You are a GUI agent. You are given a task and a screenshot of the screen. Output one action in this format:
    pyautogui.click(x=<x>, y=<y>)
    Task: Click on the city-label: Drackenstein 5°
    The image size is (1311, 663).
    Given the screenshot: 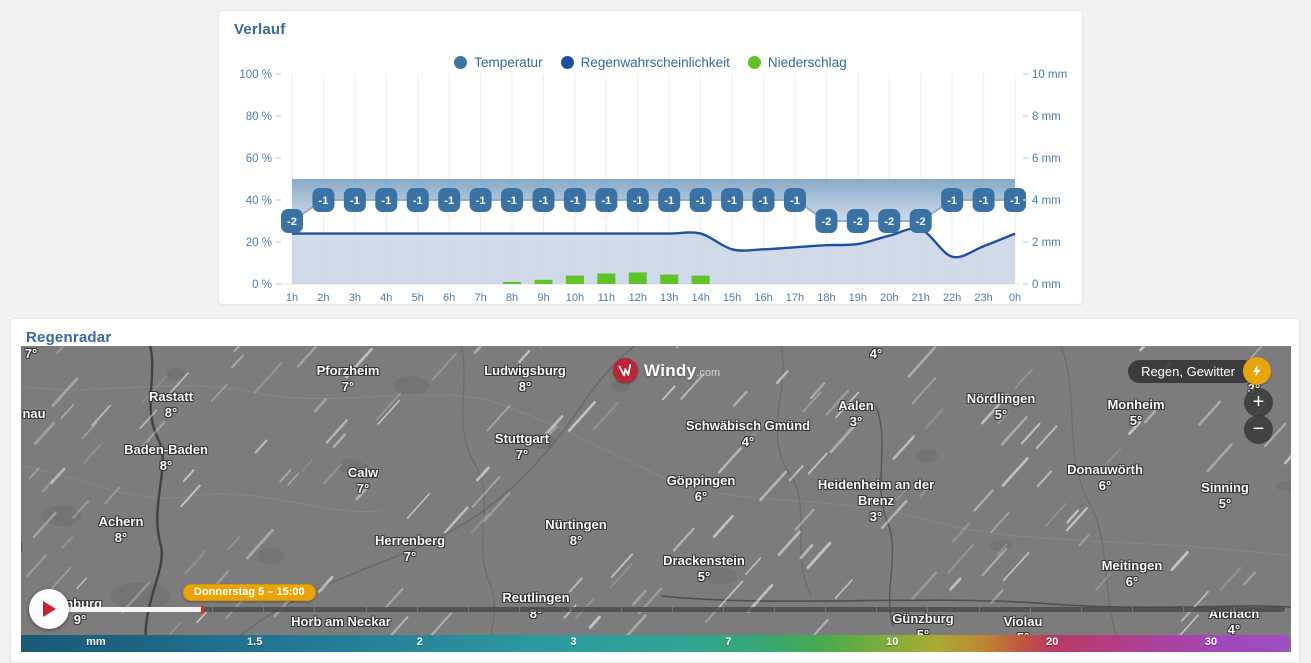 What is the action you would take?
    pyautogui.click(x=704, y=569)
    